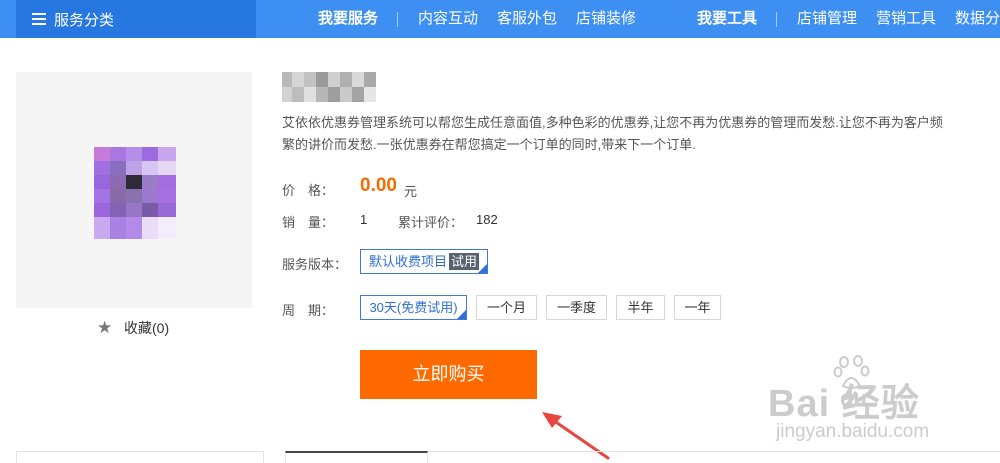 The height and width of the screenshot is (463, 1000). Describe the element at coordinates (853, 398) in the screenshot. I see `watermark-du-text: du` at that location.